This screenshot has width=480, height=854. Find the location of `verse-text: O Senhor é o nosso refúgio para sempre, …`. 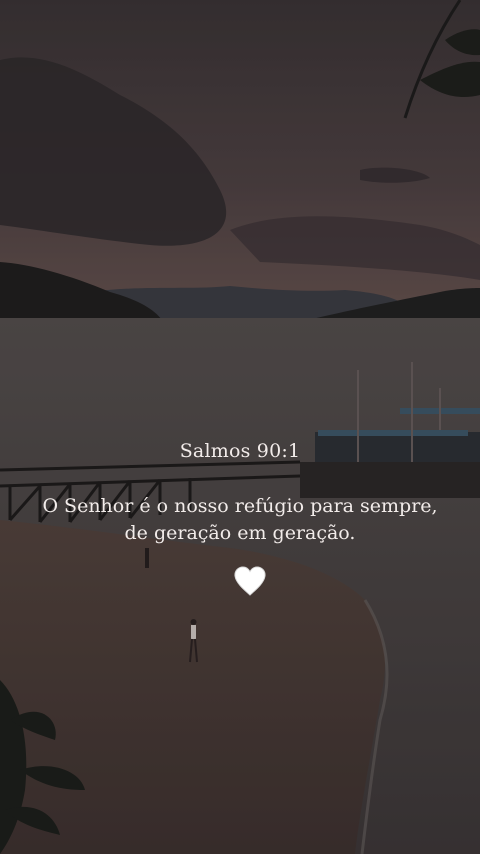

verse-text: O Senhor é o nosso refúgio para sempre, … is located at coordinates (240, 519).